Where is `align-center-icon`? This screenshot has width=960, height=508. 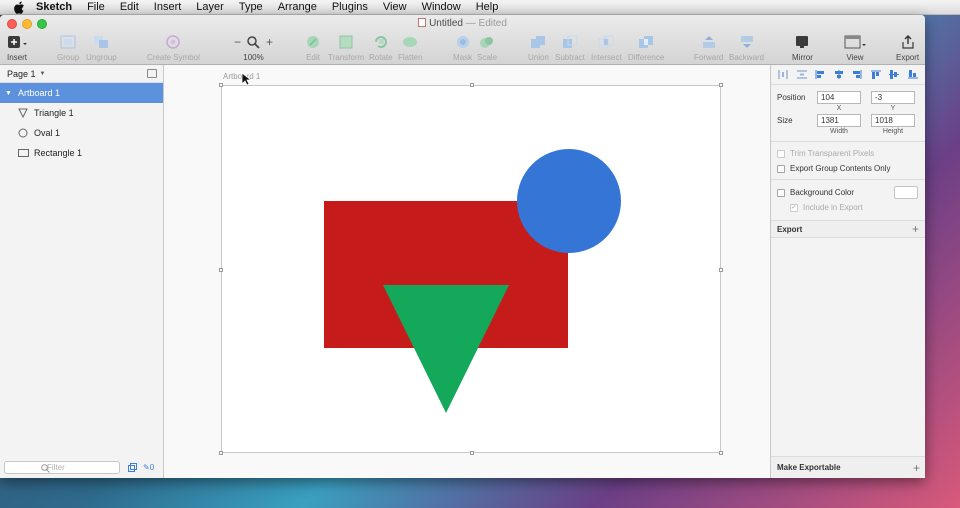
align-center-icon is located at coordinates (839, 74).